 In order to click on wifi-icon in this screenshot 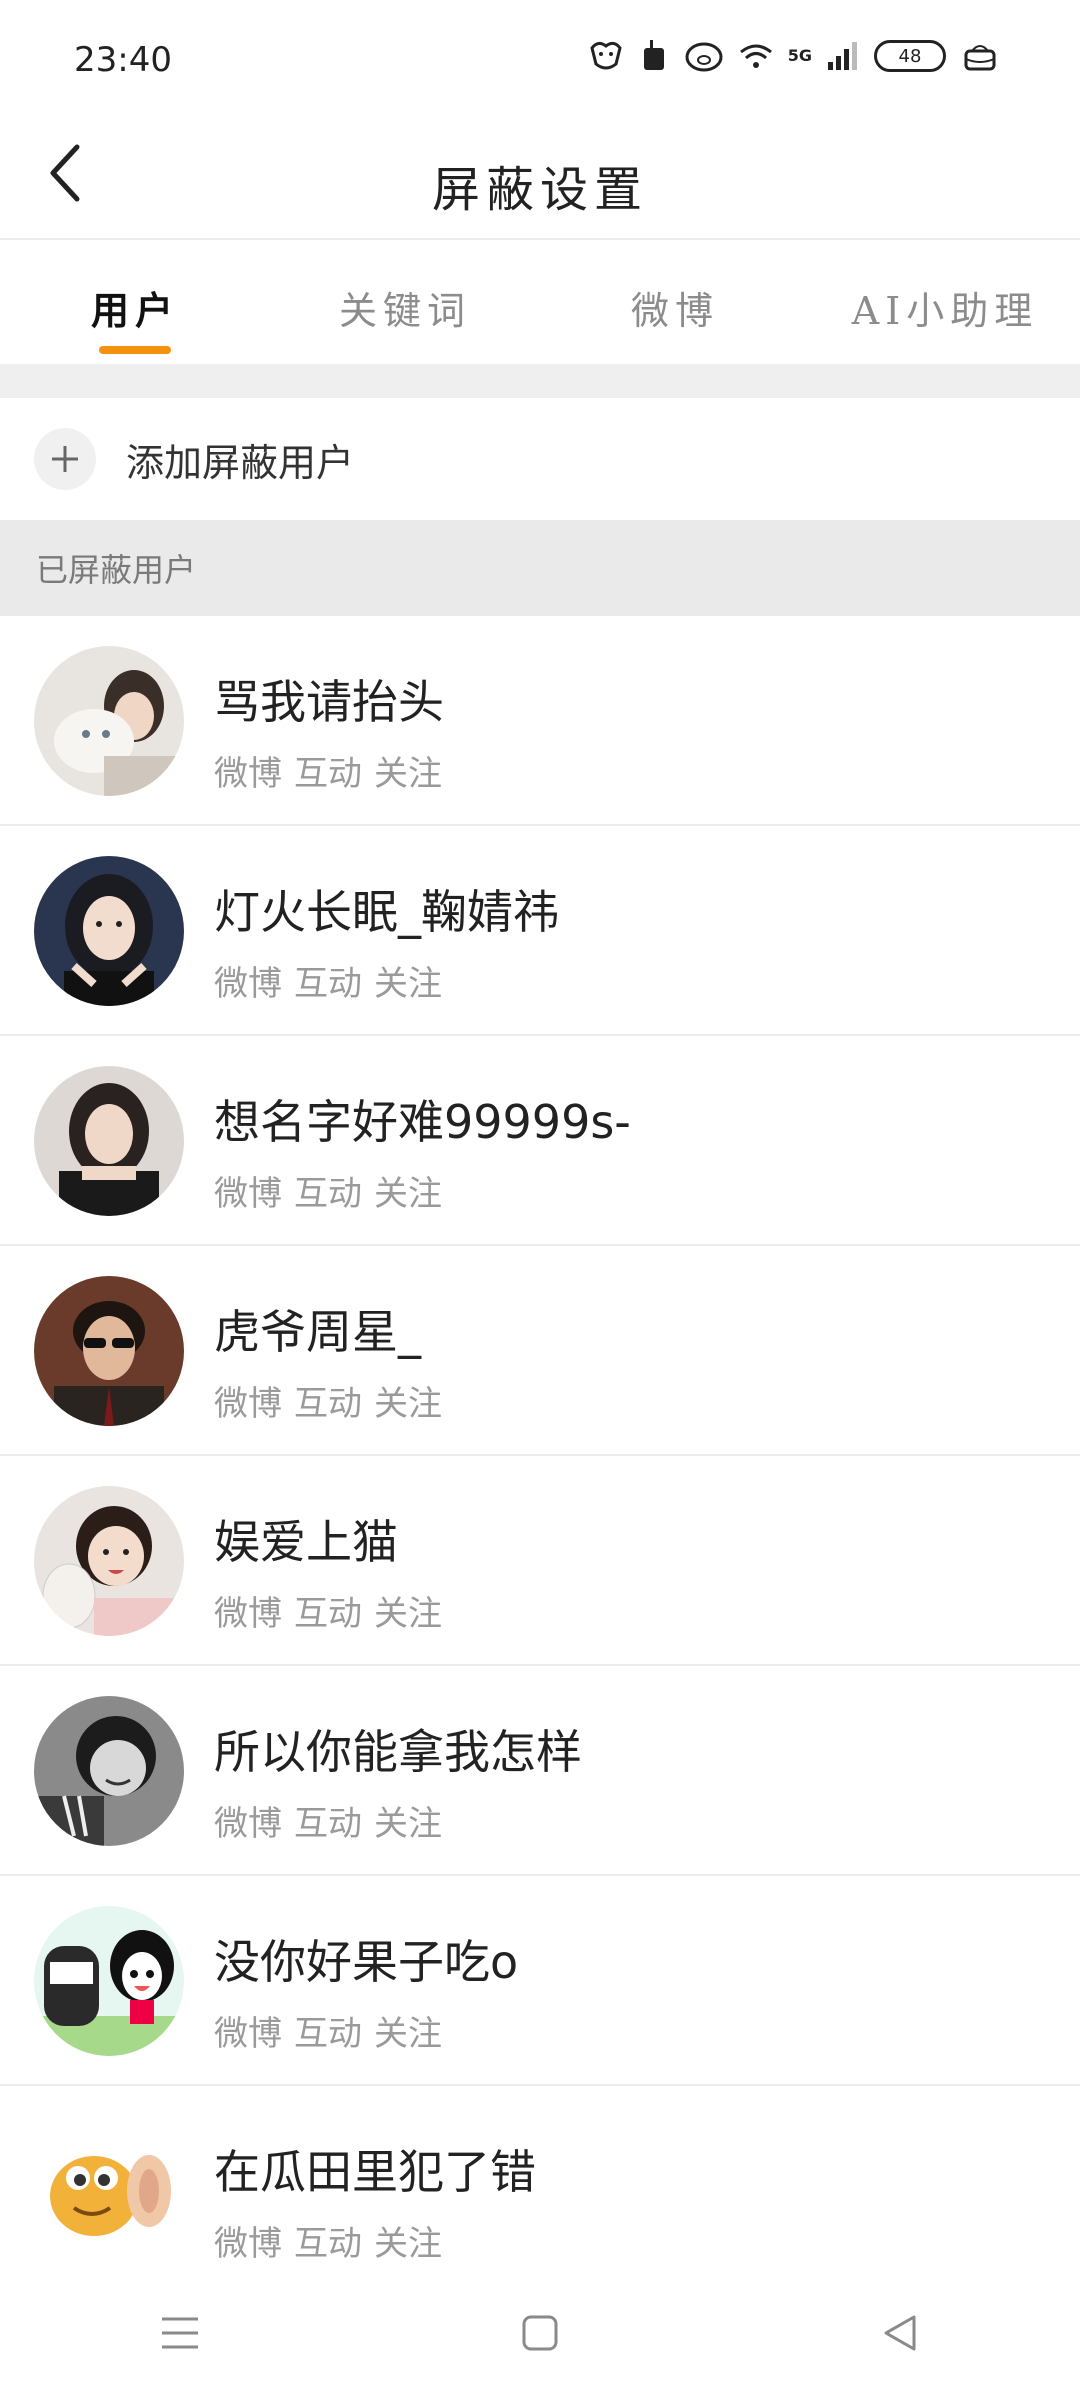, I will do `click(756, 56)`.